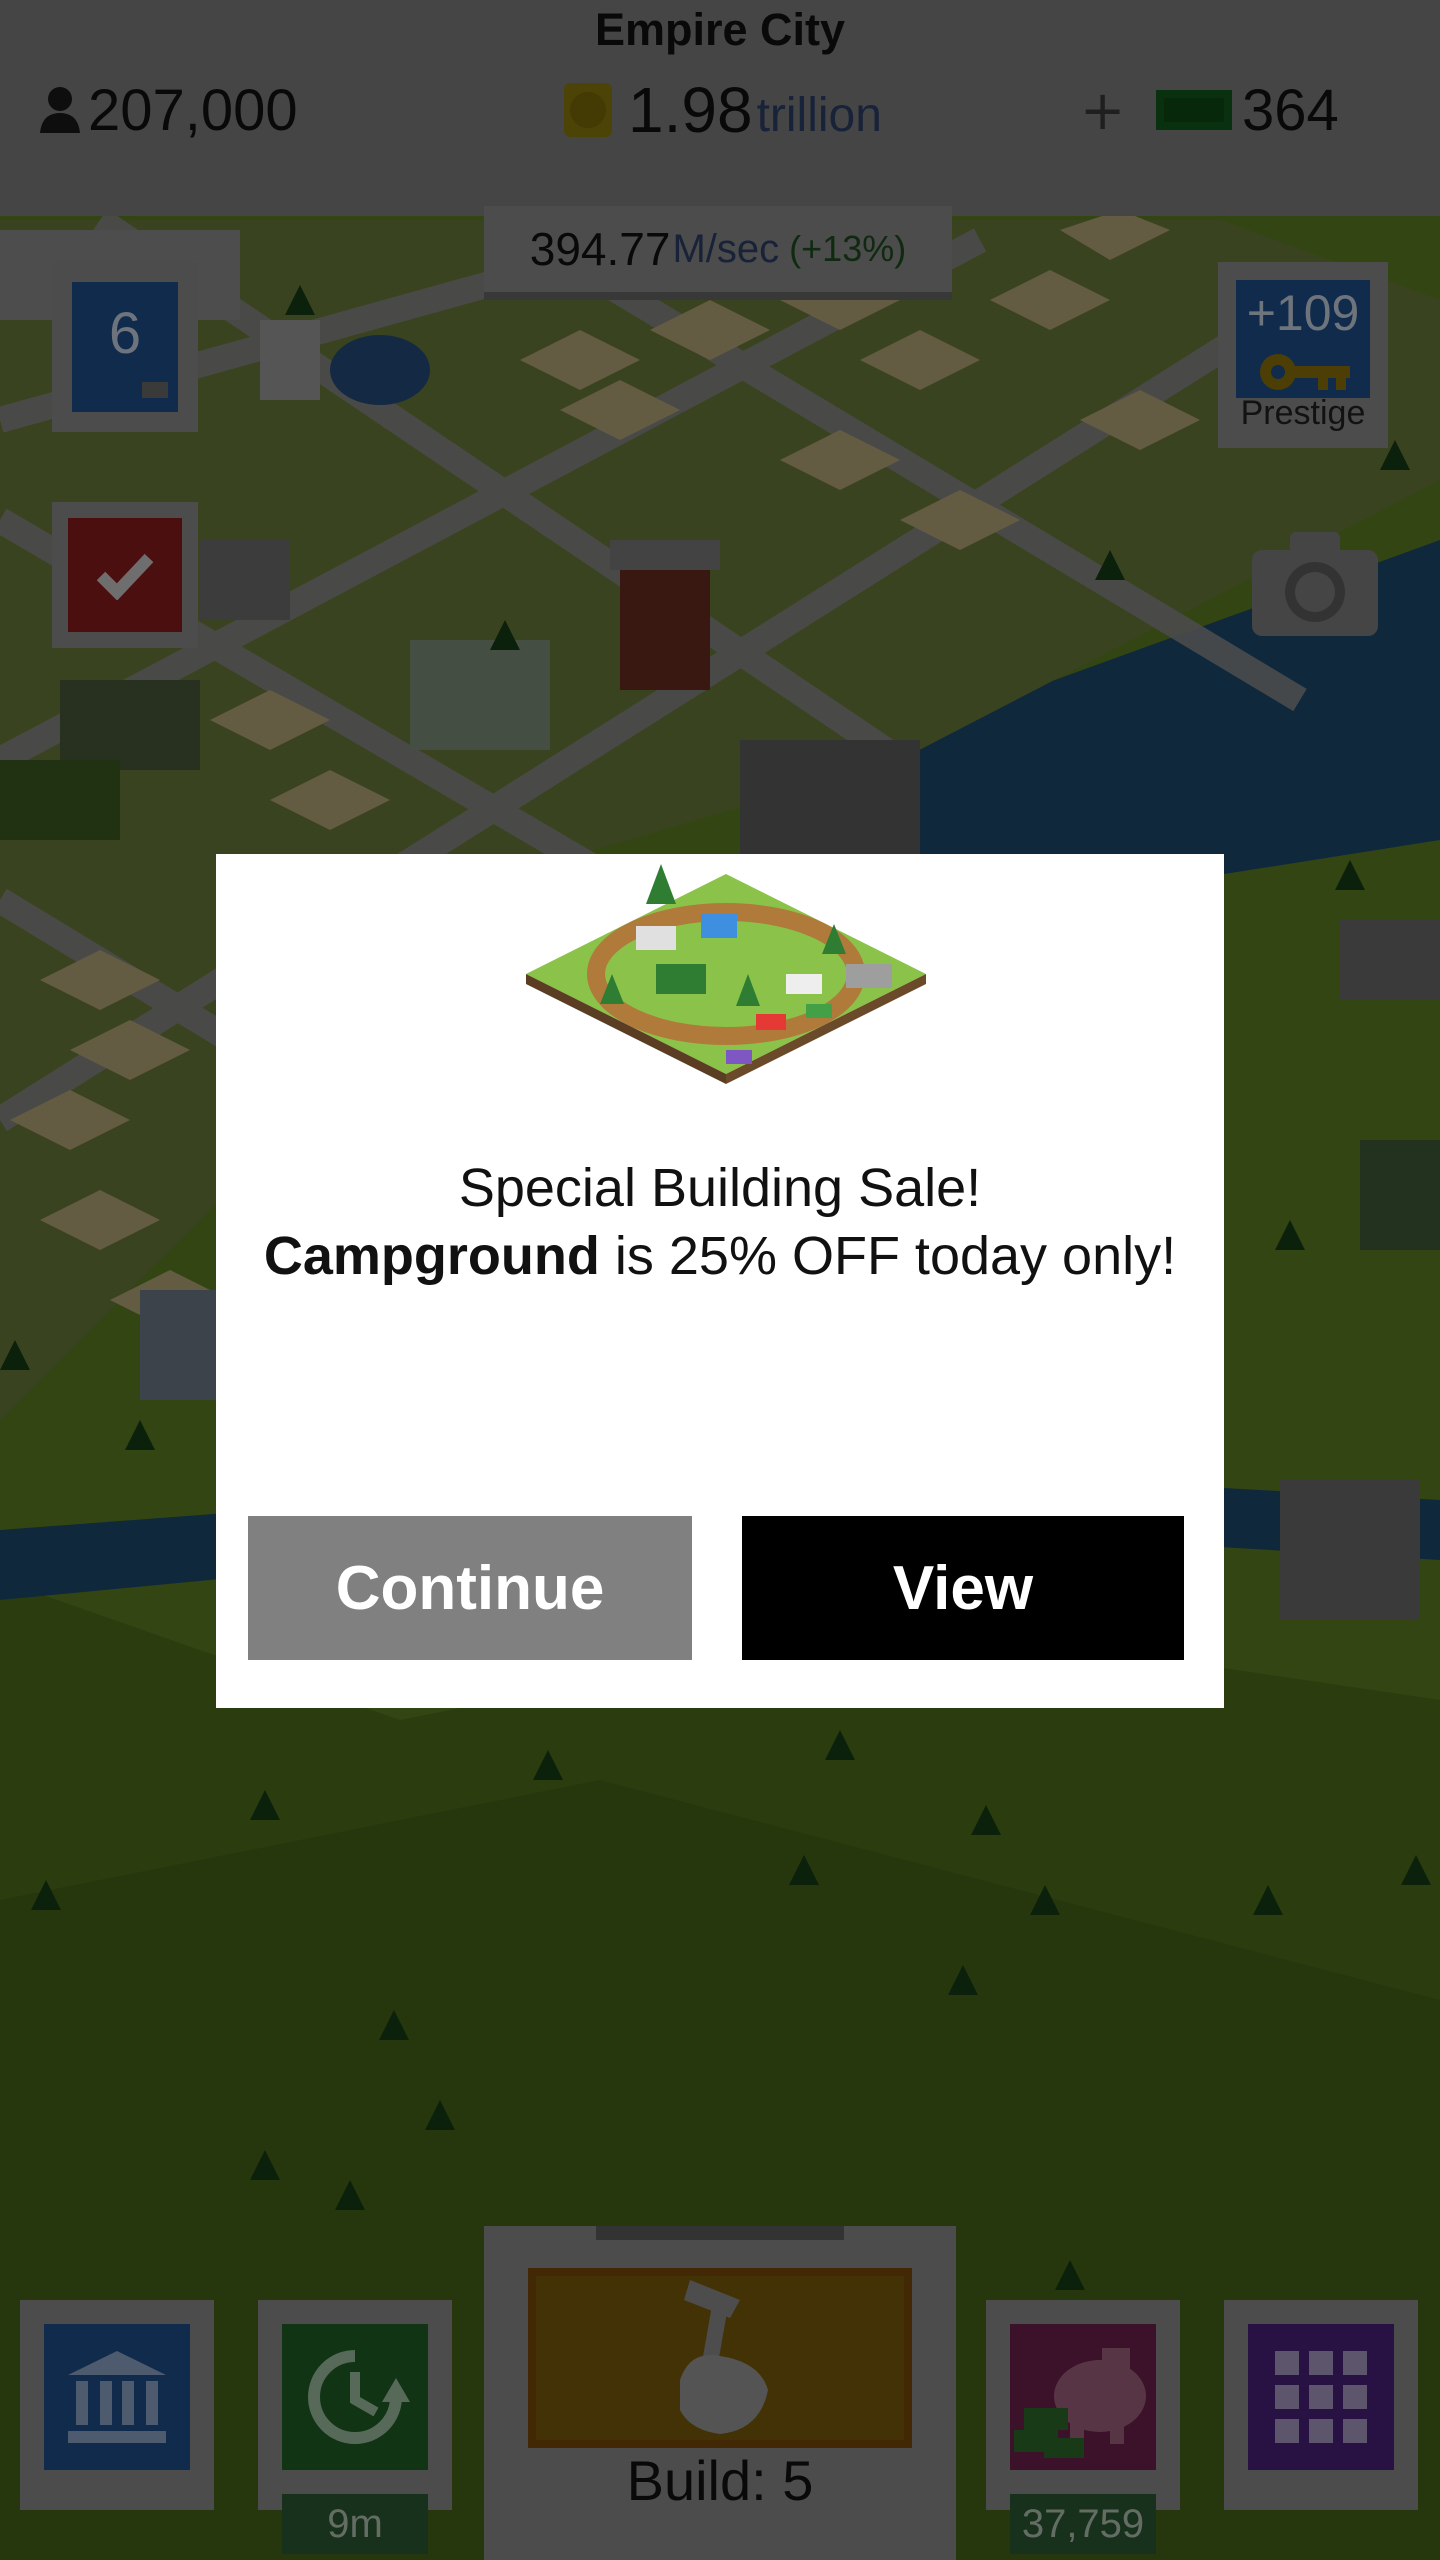 This screenshot has width=1440, height=2560. What do you see at coordinates (431, 1256) in the screenshot?
I see `sale-building-name: Campground` at bounding box center [431, 1256].